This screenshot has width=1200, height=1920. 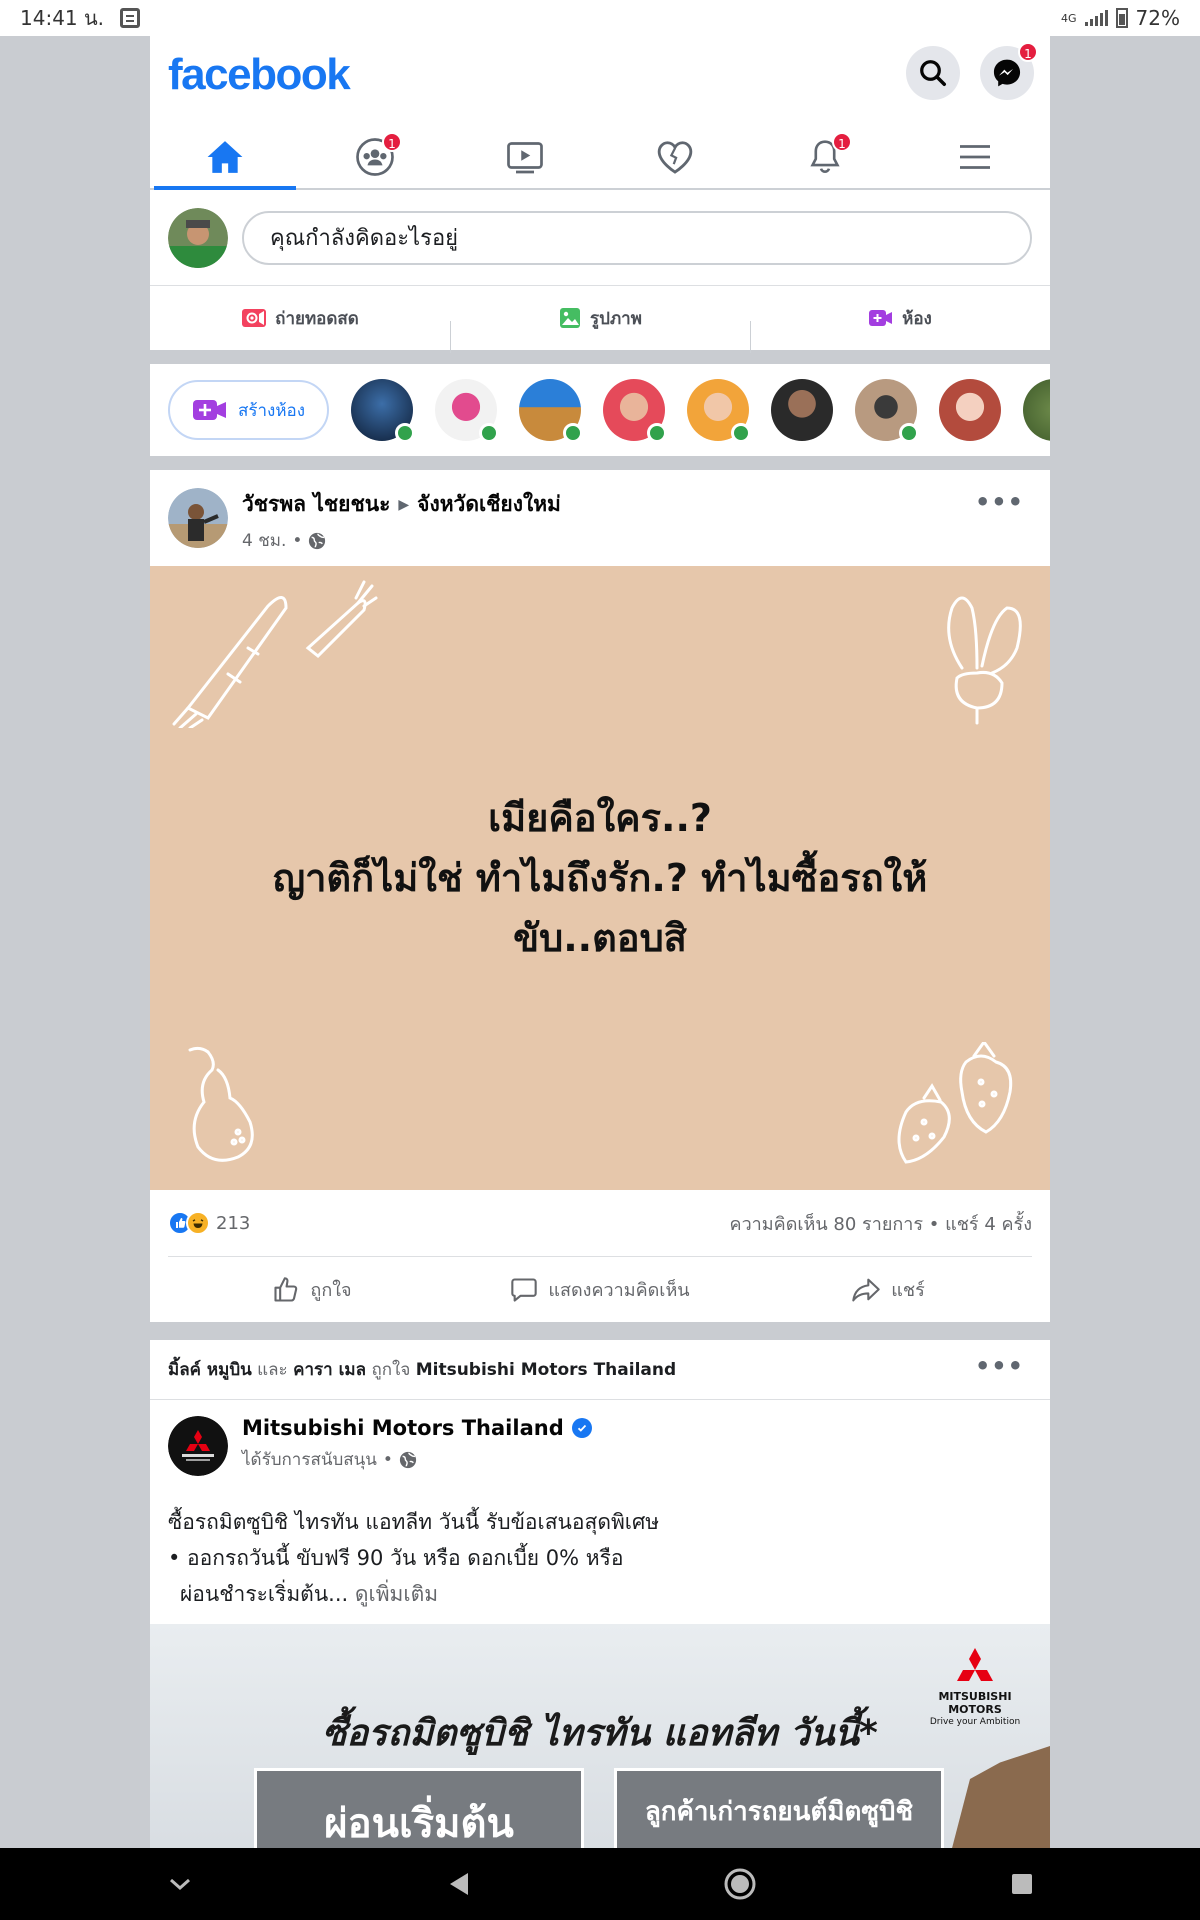 I want to click on post-time: 4 ชม., so click(x=264, y=540).